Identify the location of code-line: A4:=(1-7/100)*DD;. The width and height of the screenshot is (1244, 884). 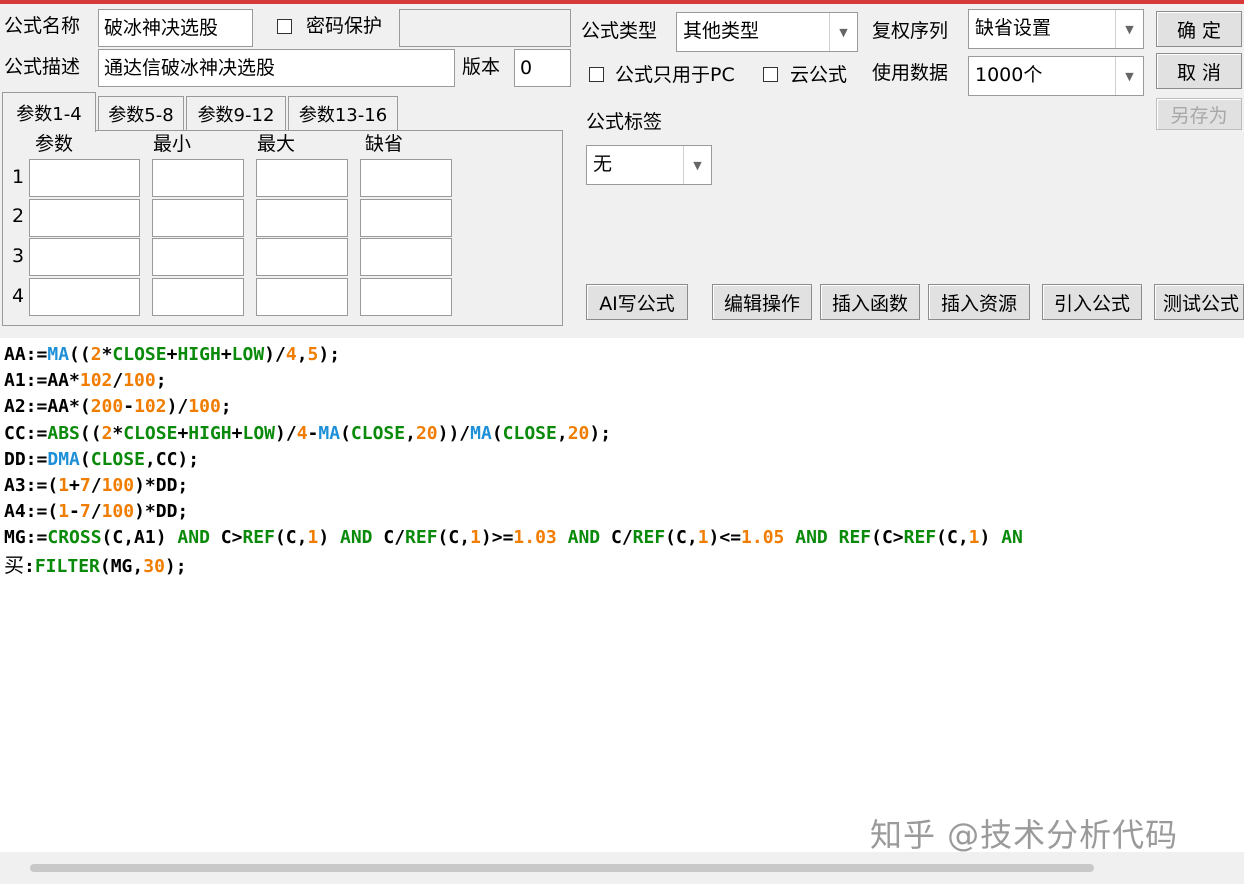
(513, 512).